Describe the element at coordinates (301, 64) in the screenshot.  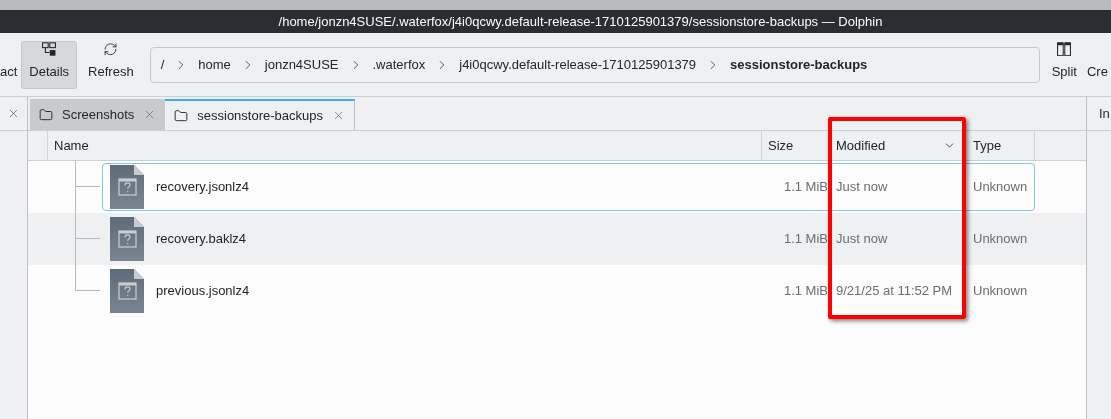
I see `breadcrumb-item: jonzn4SUSE` at that location.